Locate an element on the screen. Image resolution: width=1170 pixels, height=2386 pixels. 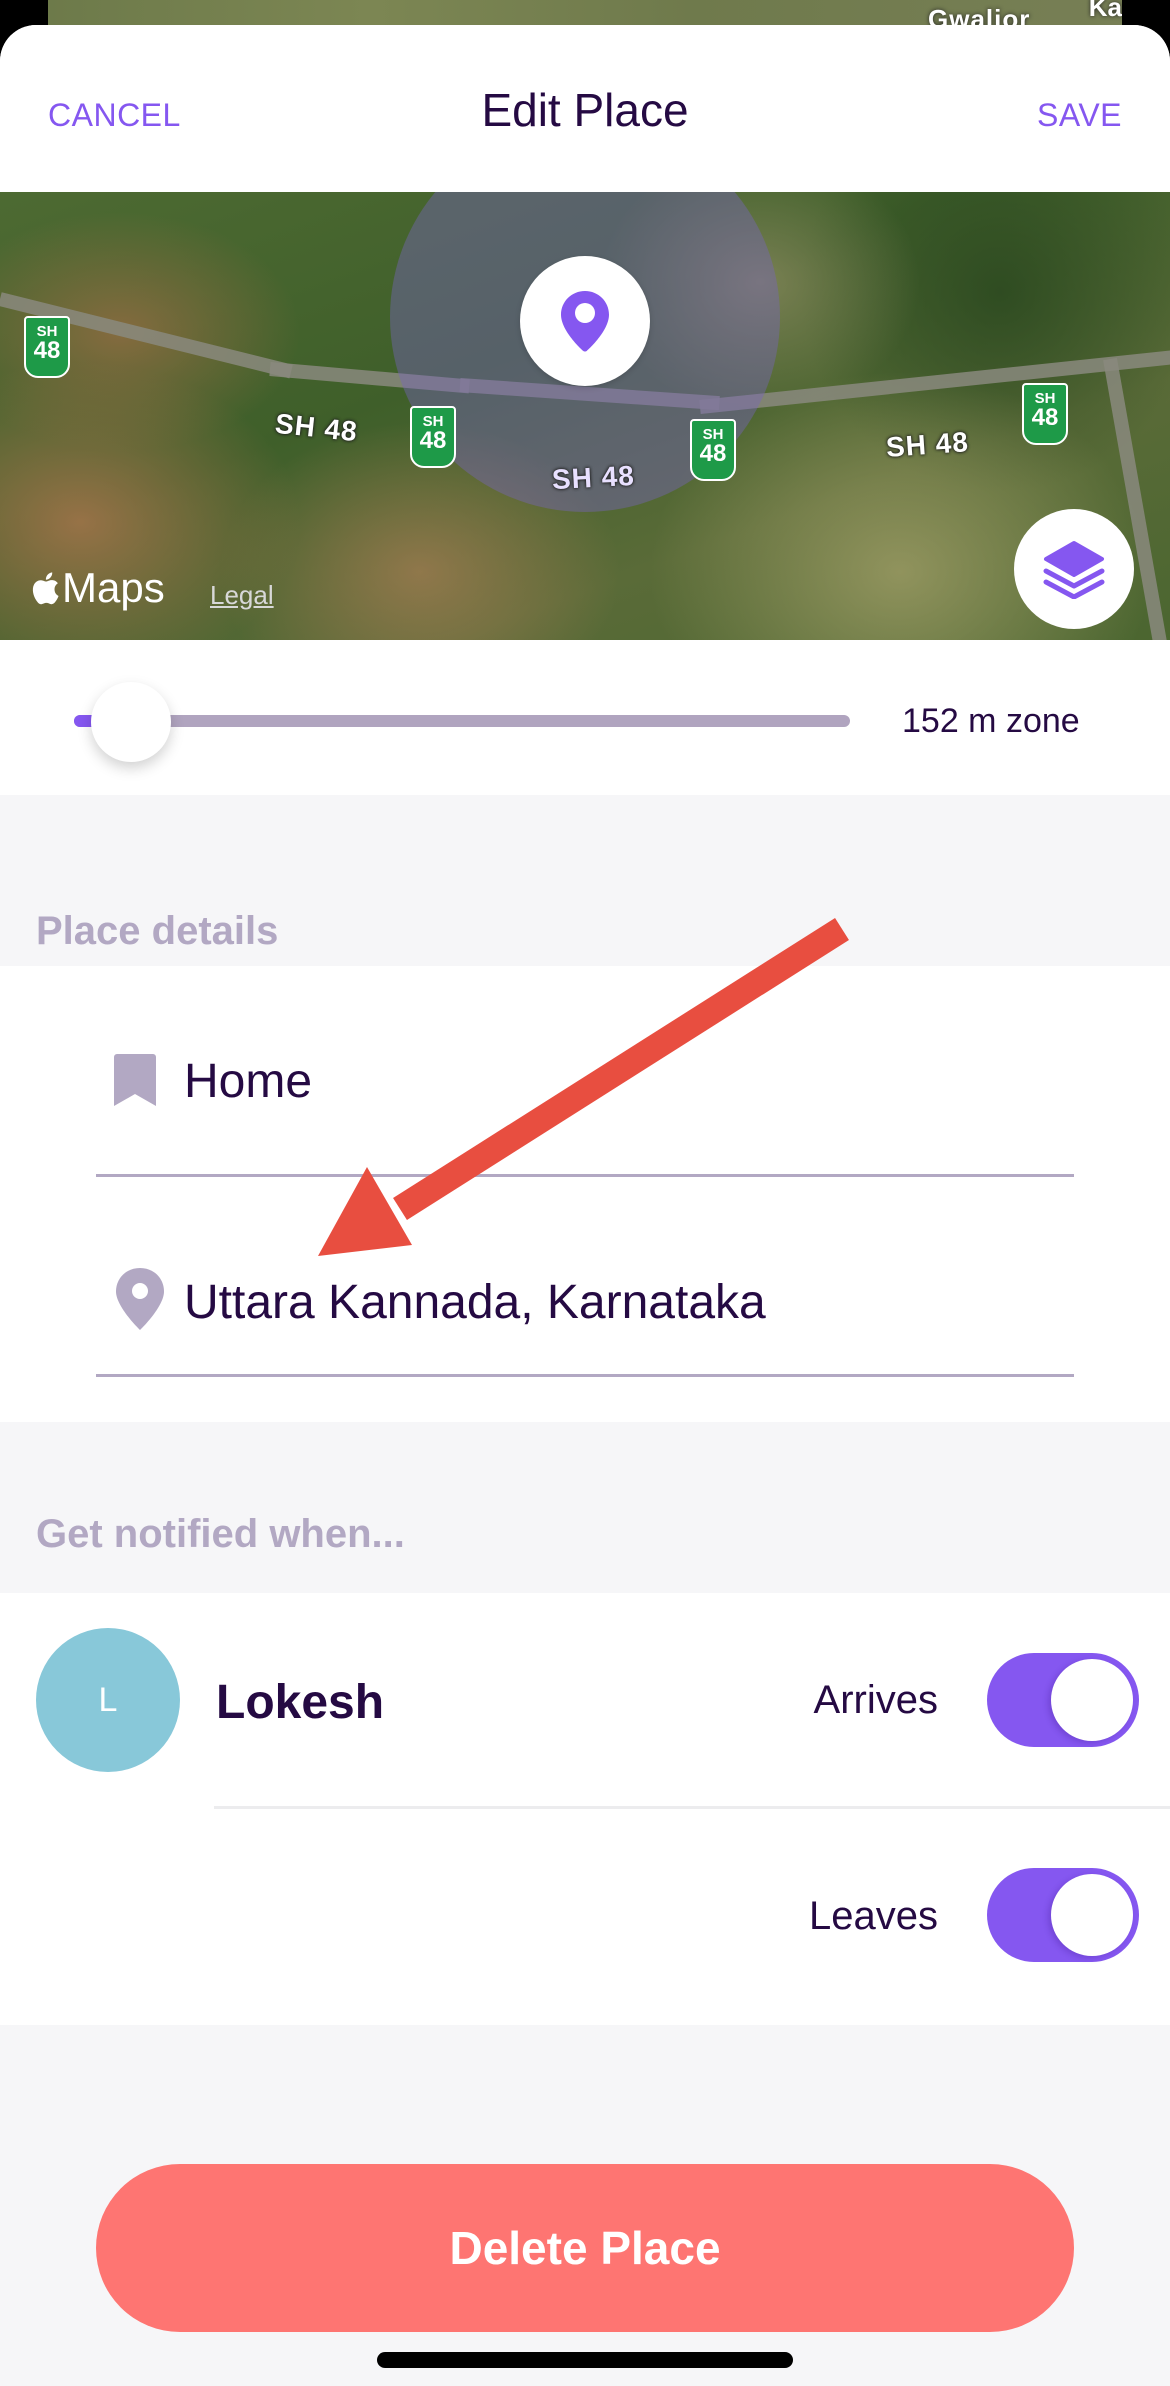
place-address-field is located at coordinates (585, 1277).